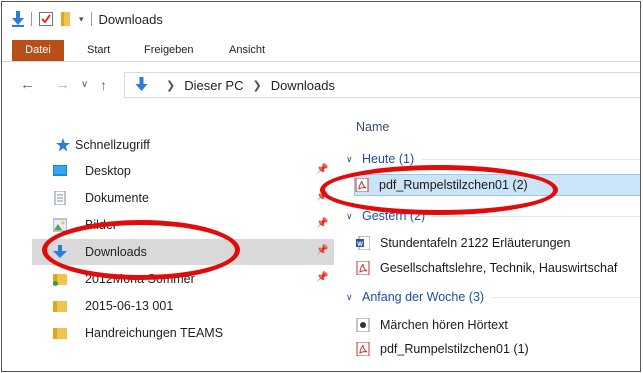 The image size is (643, 373). I want to click on nav-item-label: Desktop, so click(108, 171).